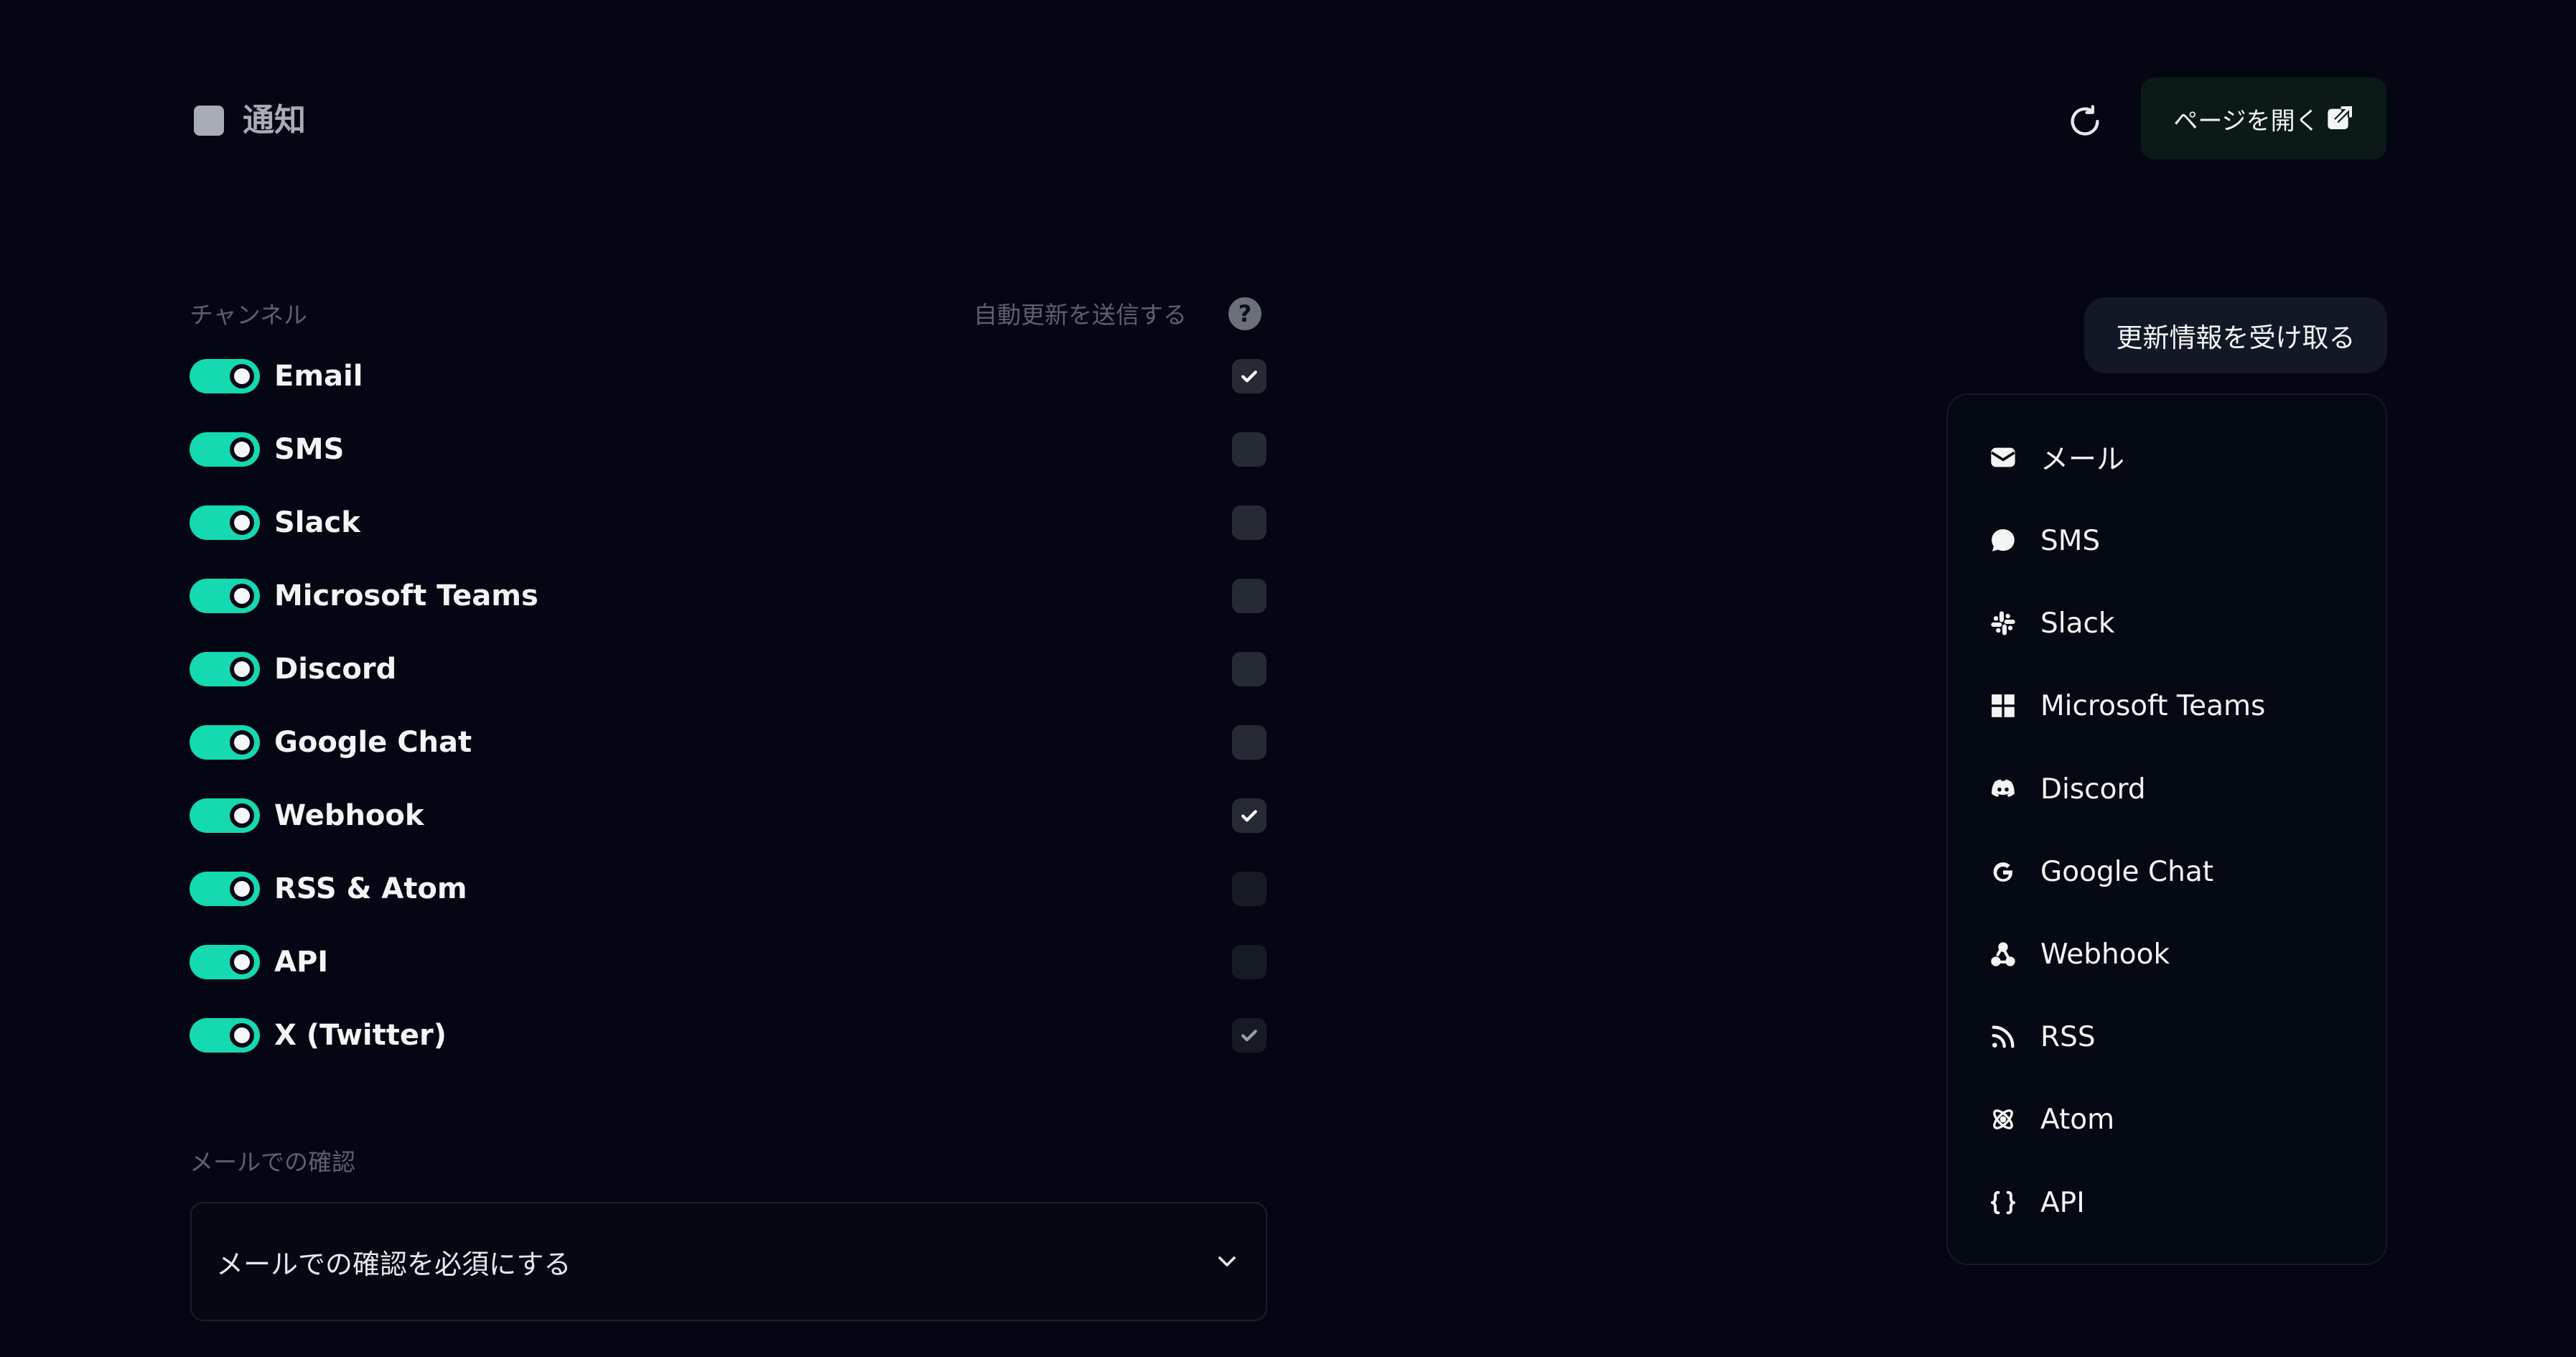  Describe the element at coordinates (2062, 1202) in the screenshot. I see `subscribe-option-label: API` at that location.